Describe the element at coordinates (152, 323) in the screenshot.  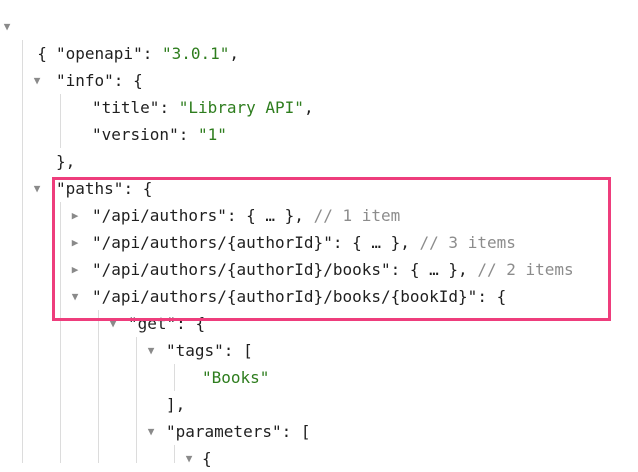
I see `json-key: "get"` at that location.